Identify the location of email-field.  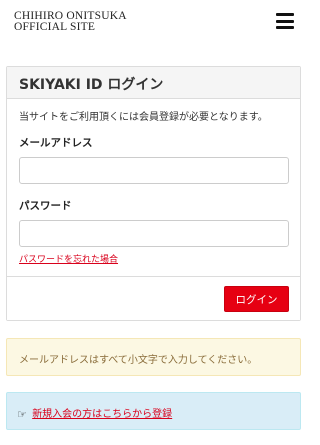
(154, 170).